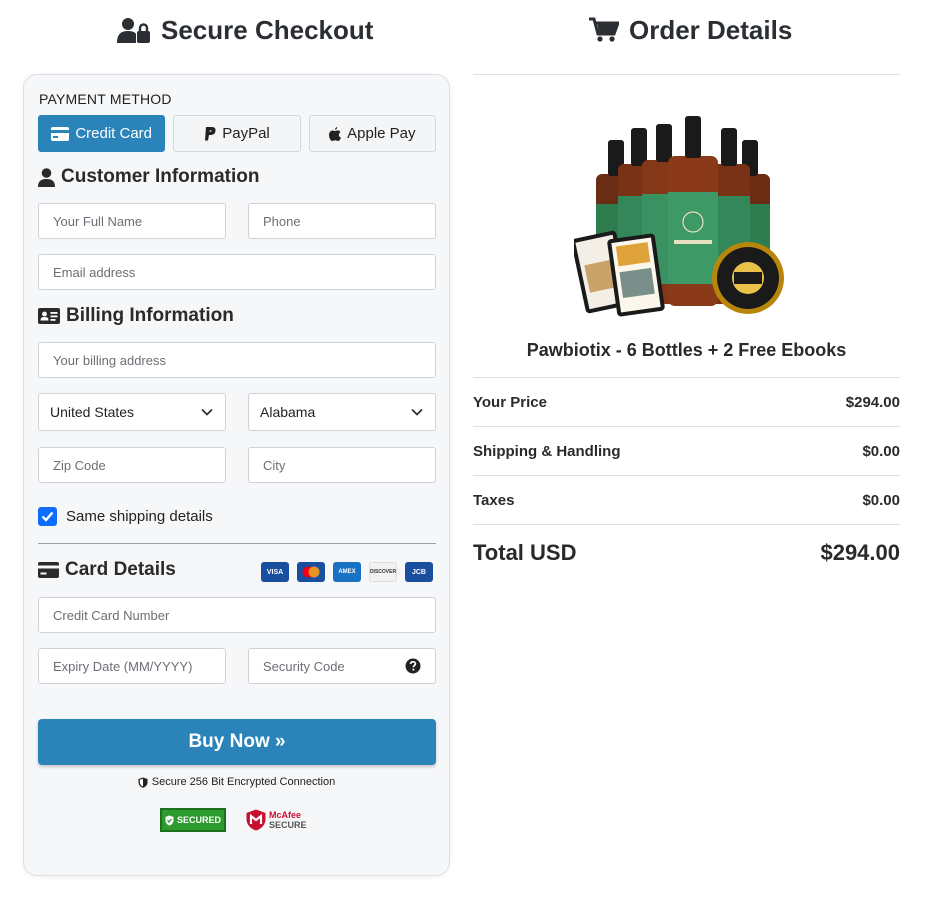 The image size is (929, 903). I want to click on billing-info-heading-text: Billing Information, so click(150, 315).